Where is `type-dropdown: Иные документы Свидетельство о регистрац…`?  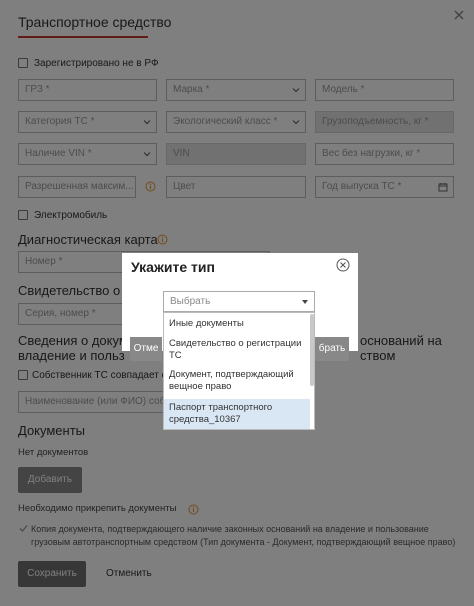
type-dropdown: Иные документы Свидетельство о регистрац… is located at coordinates (239, 371).